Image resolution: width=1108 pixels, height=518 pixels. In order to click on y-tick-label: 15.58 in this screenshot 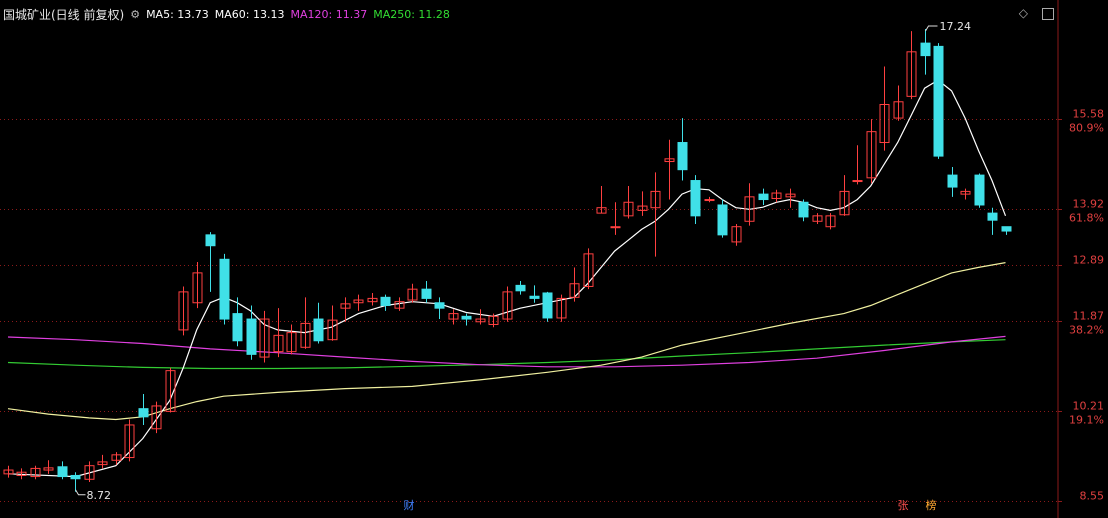, I will do `click(1089, 114)`.